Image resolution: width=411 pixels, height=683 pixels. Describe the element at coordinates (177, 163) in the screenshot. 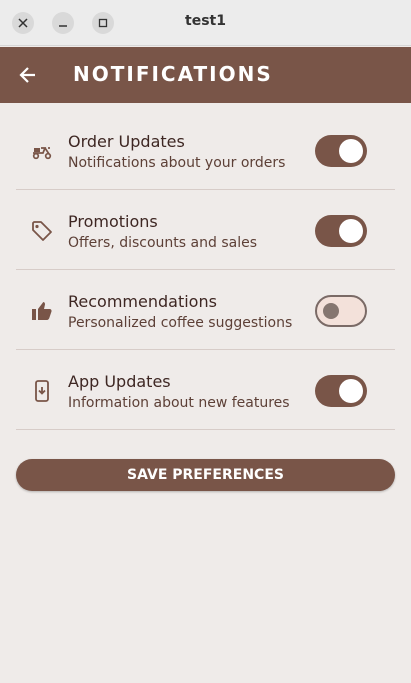

I see `setting-subtitle: Notifications about your orders` at that location.